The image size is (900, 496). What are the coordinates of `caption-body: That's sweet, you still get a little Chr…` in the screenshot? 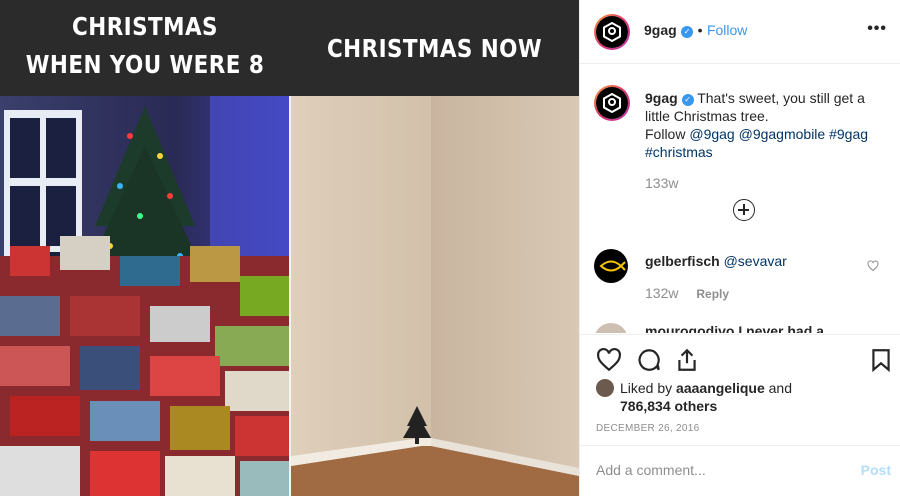 It's located at (755, 107).